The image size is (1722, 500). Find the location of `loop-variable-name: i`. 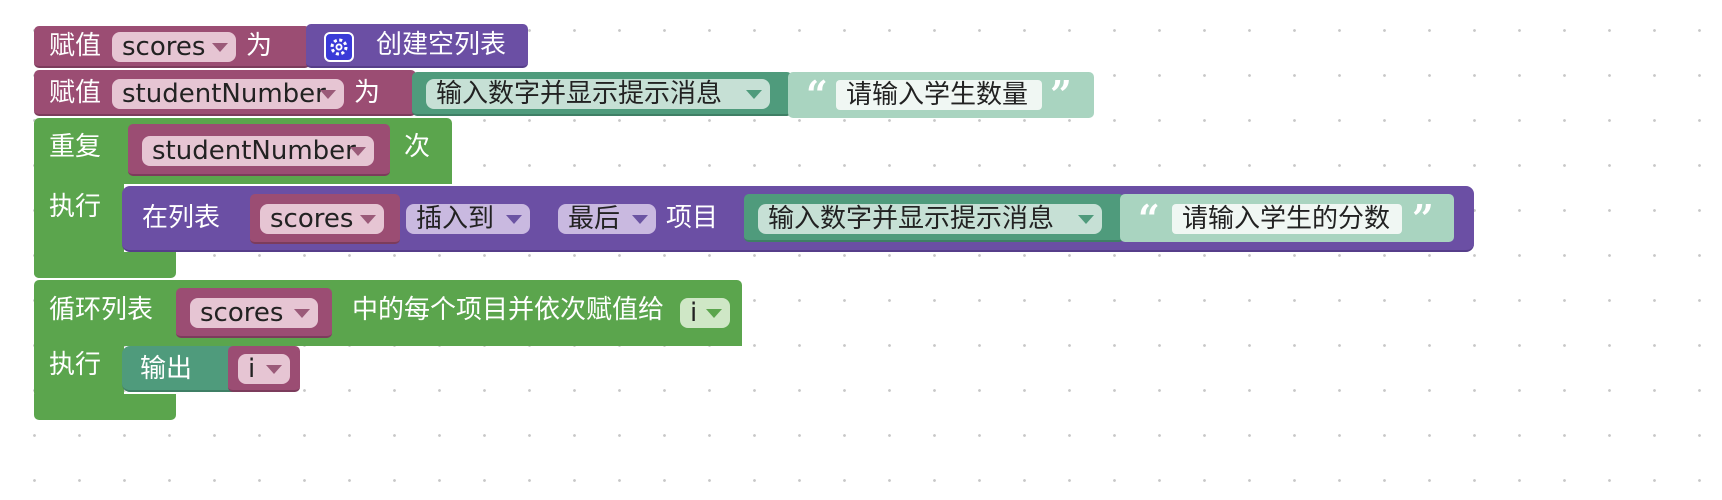

loop-variable-name: i is located at coordinates (694, 313).